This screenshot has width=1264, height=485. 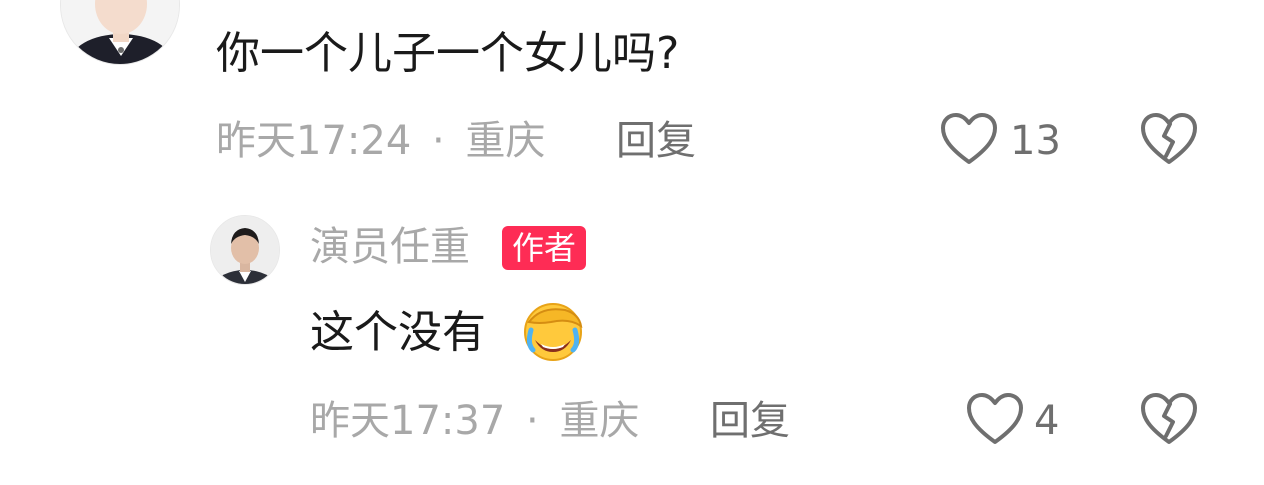 I want to click on commenter-avatar, so click(x=120, y=32).